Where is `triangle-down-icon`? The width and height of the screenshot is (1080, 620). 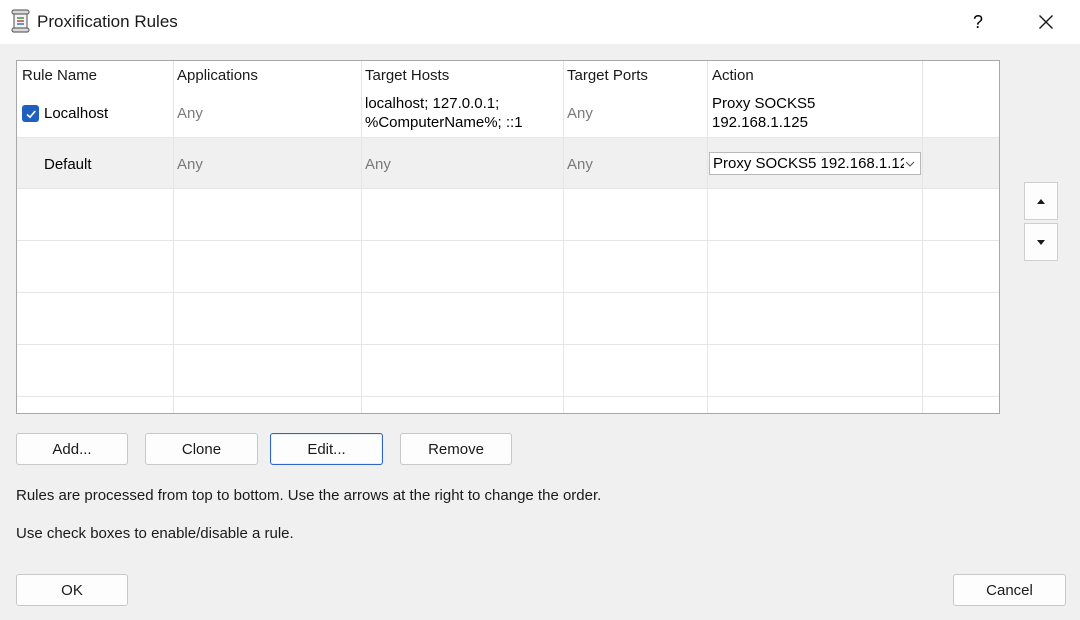 triangle-down-icon is located at coordinates (1041, 242).